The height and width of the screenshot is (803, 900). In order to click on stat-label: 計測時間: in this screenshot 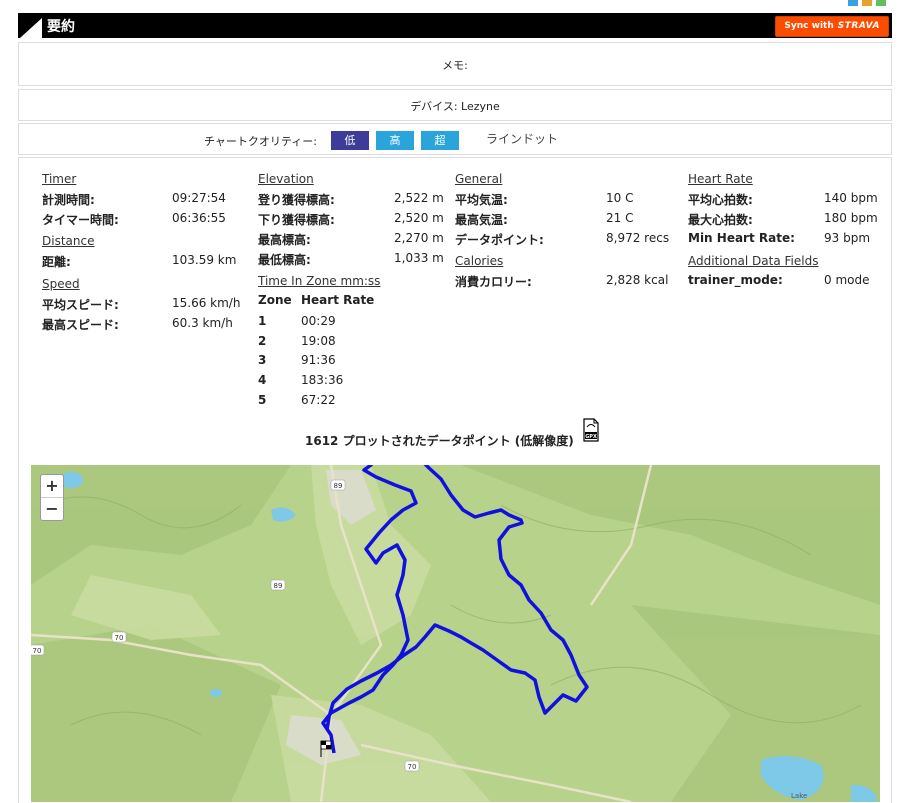, I will do `click(68, 200)`.